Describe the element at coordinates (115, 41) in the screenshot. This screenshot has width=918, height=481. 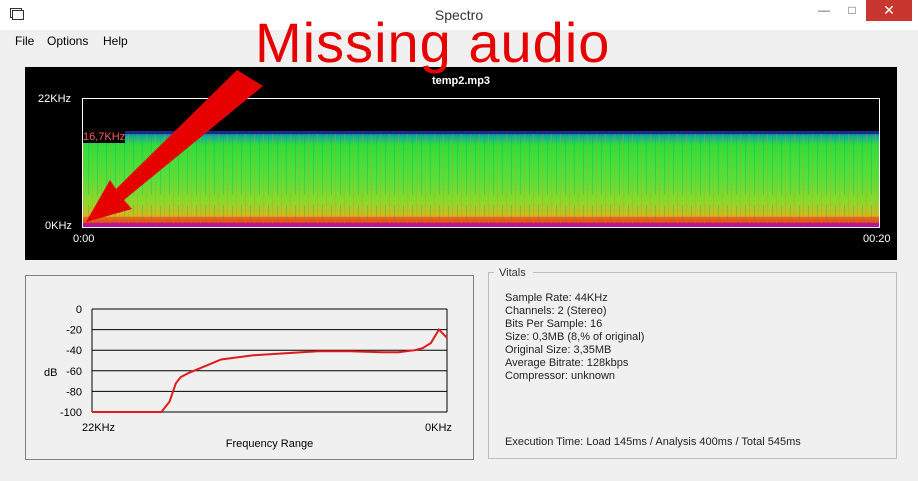
I see `menu-help: Help` at that location.